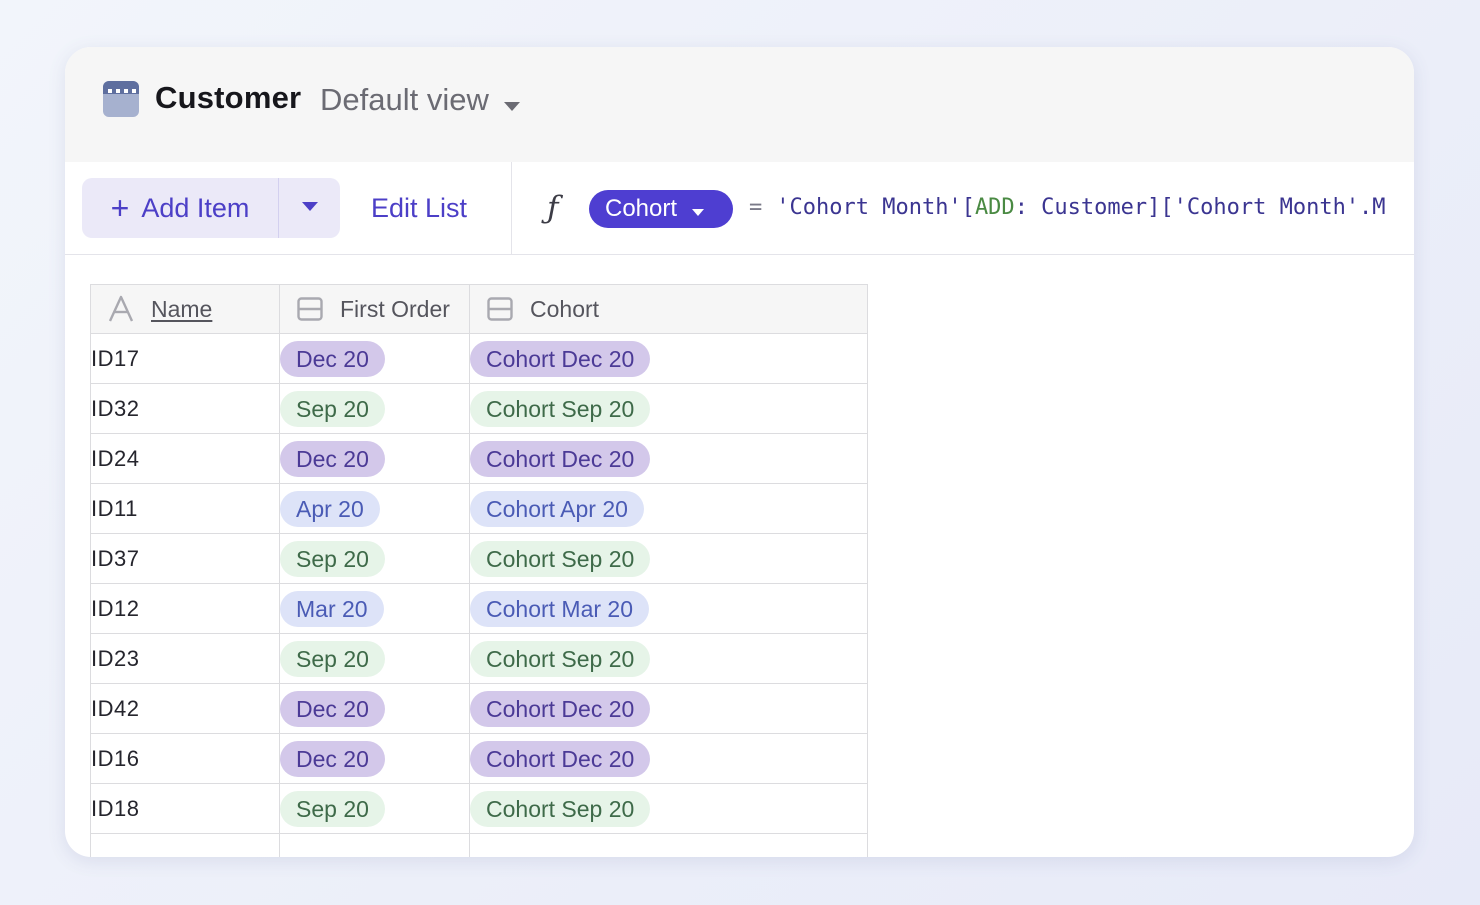 The width and height of the screenshot is (1480, 905). I want to click on toolbar-divider, so click(511, 208).